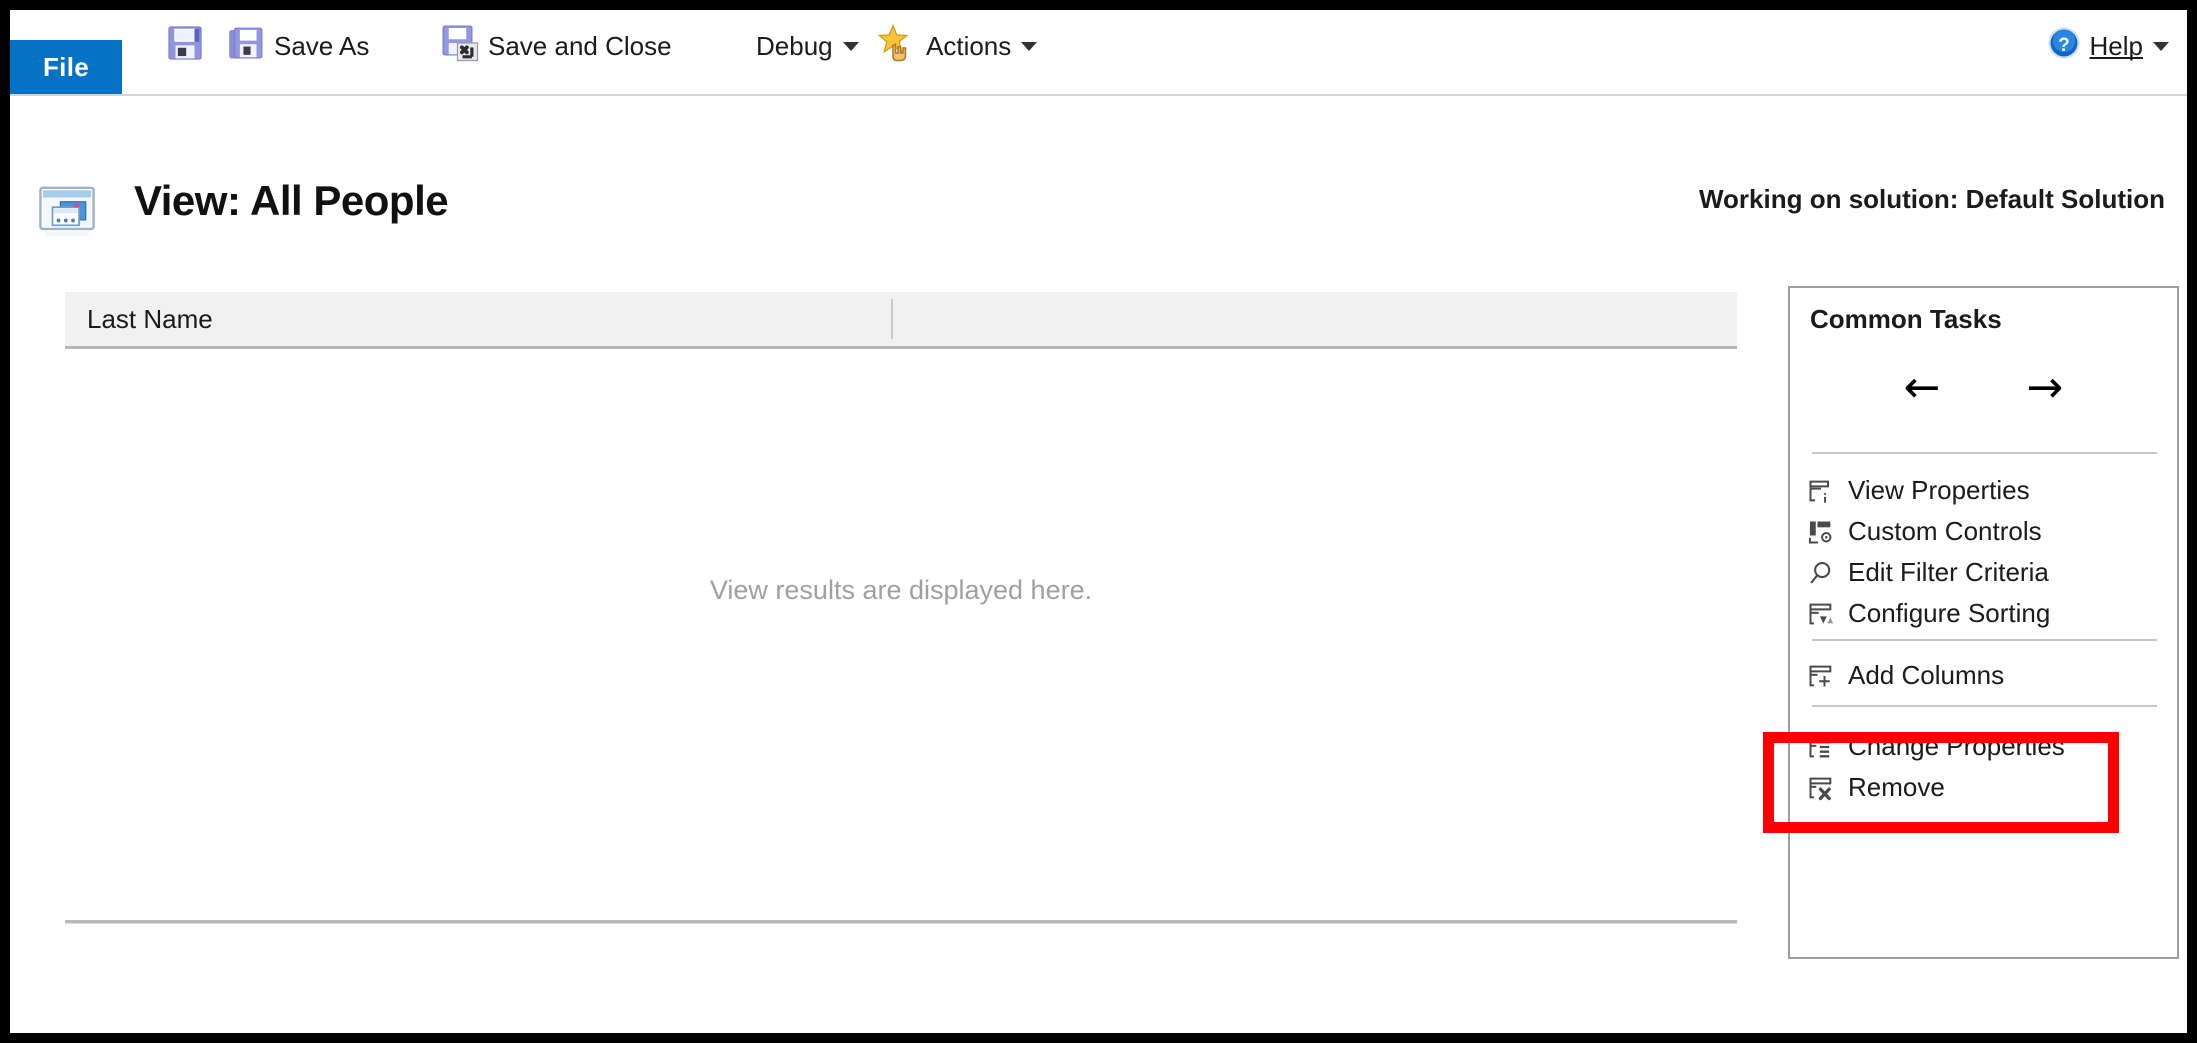 This screenshot has width=2197, height=1043. I want to click on nav-arrows: ← →, so click(1983, 388).